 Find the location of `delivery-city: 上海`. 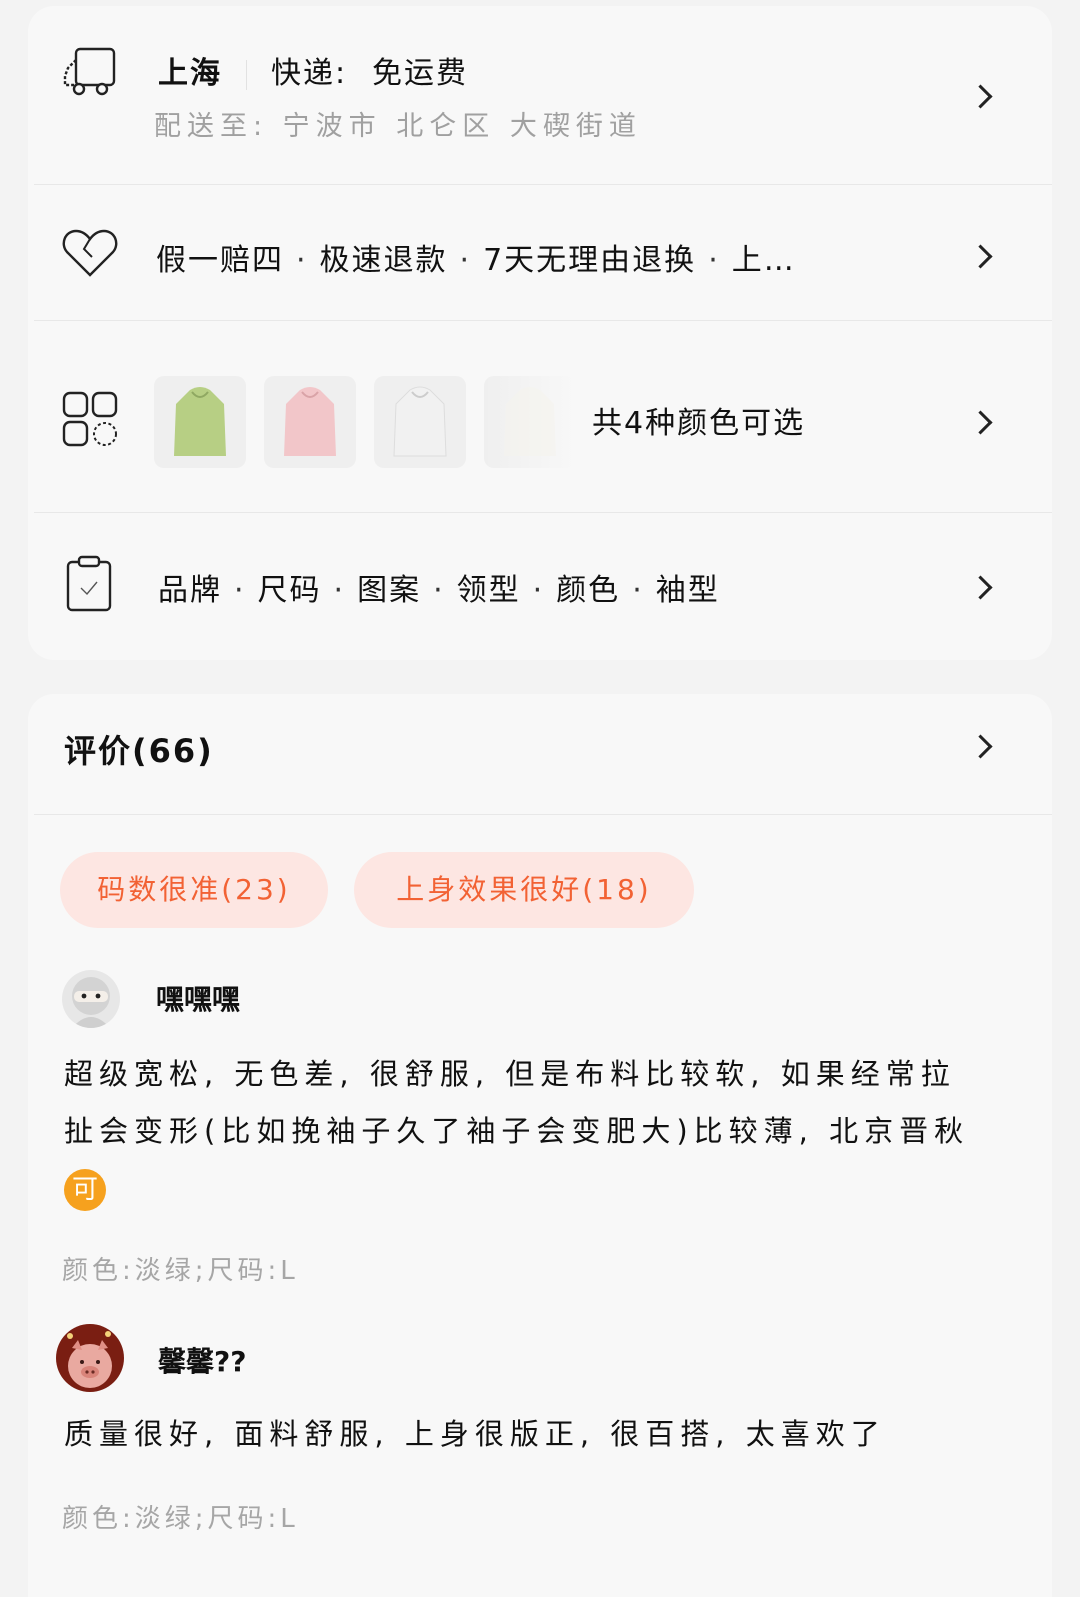

delivery-city: 上海 is located at coordinates (190, 73).